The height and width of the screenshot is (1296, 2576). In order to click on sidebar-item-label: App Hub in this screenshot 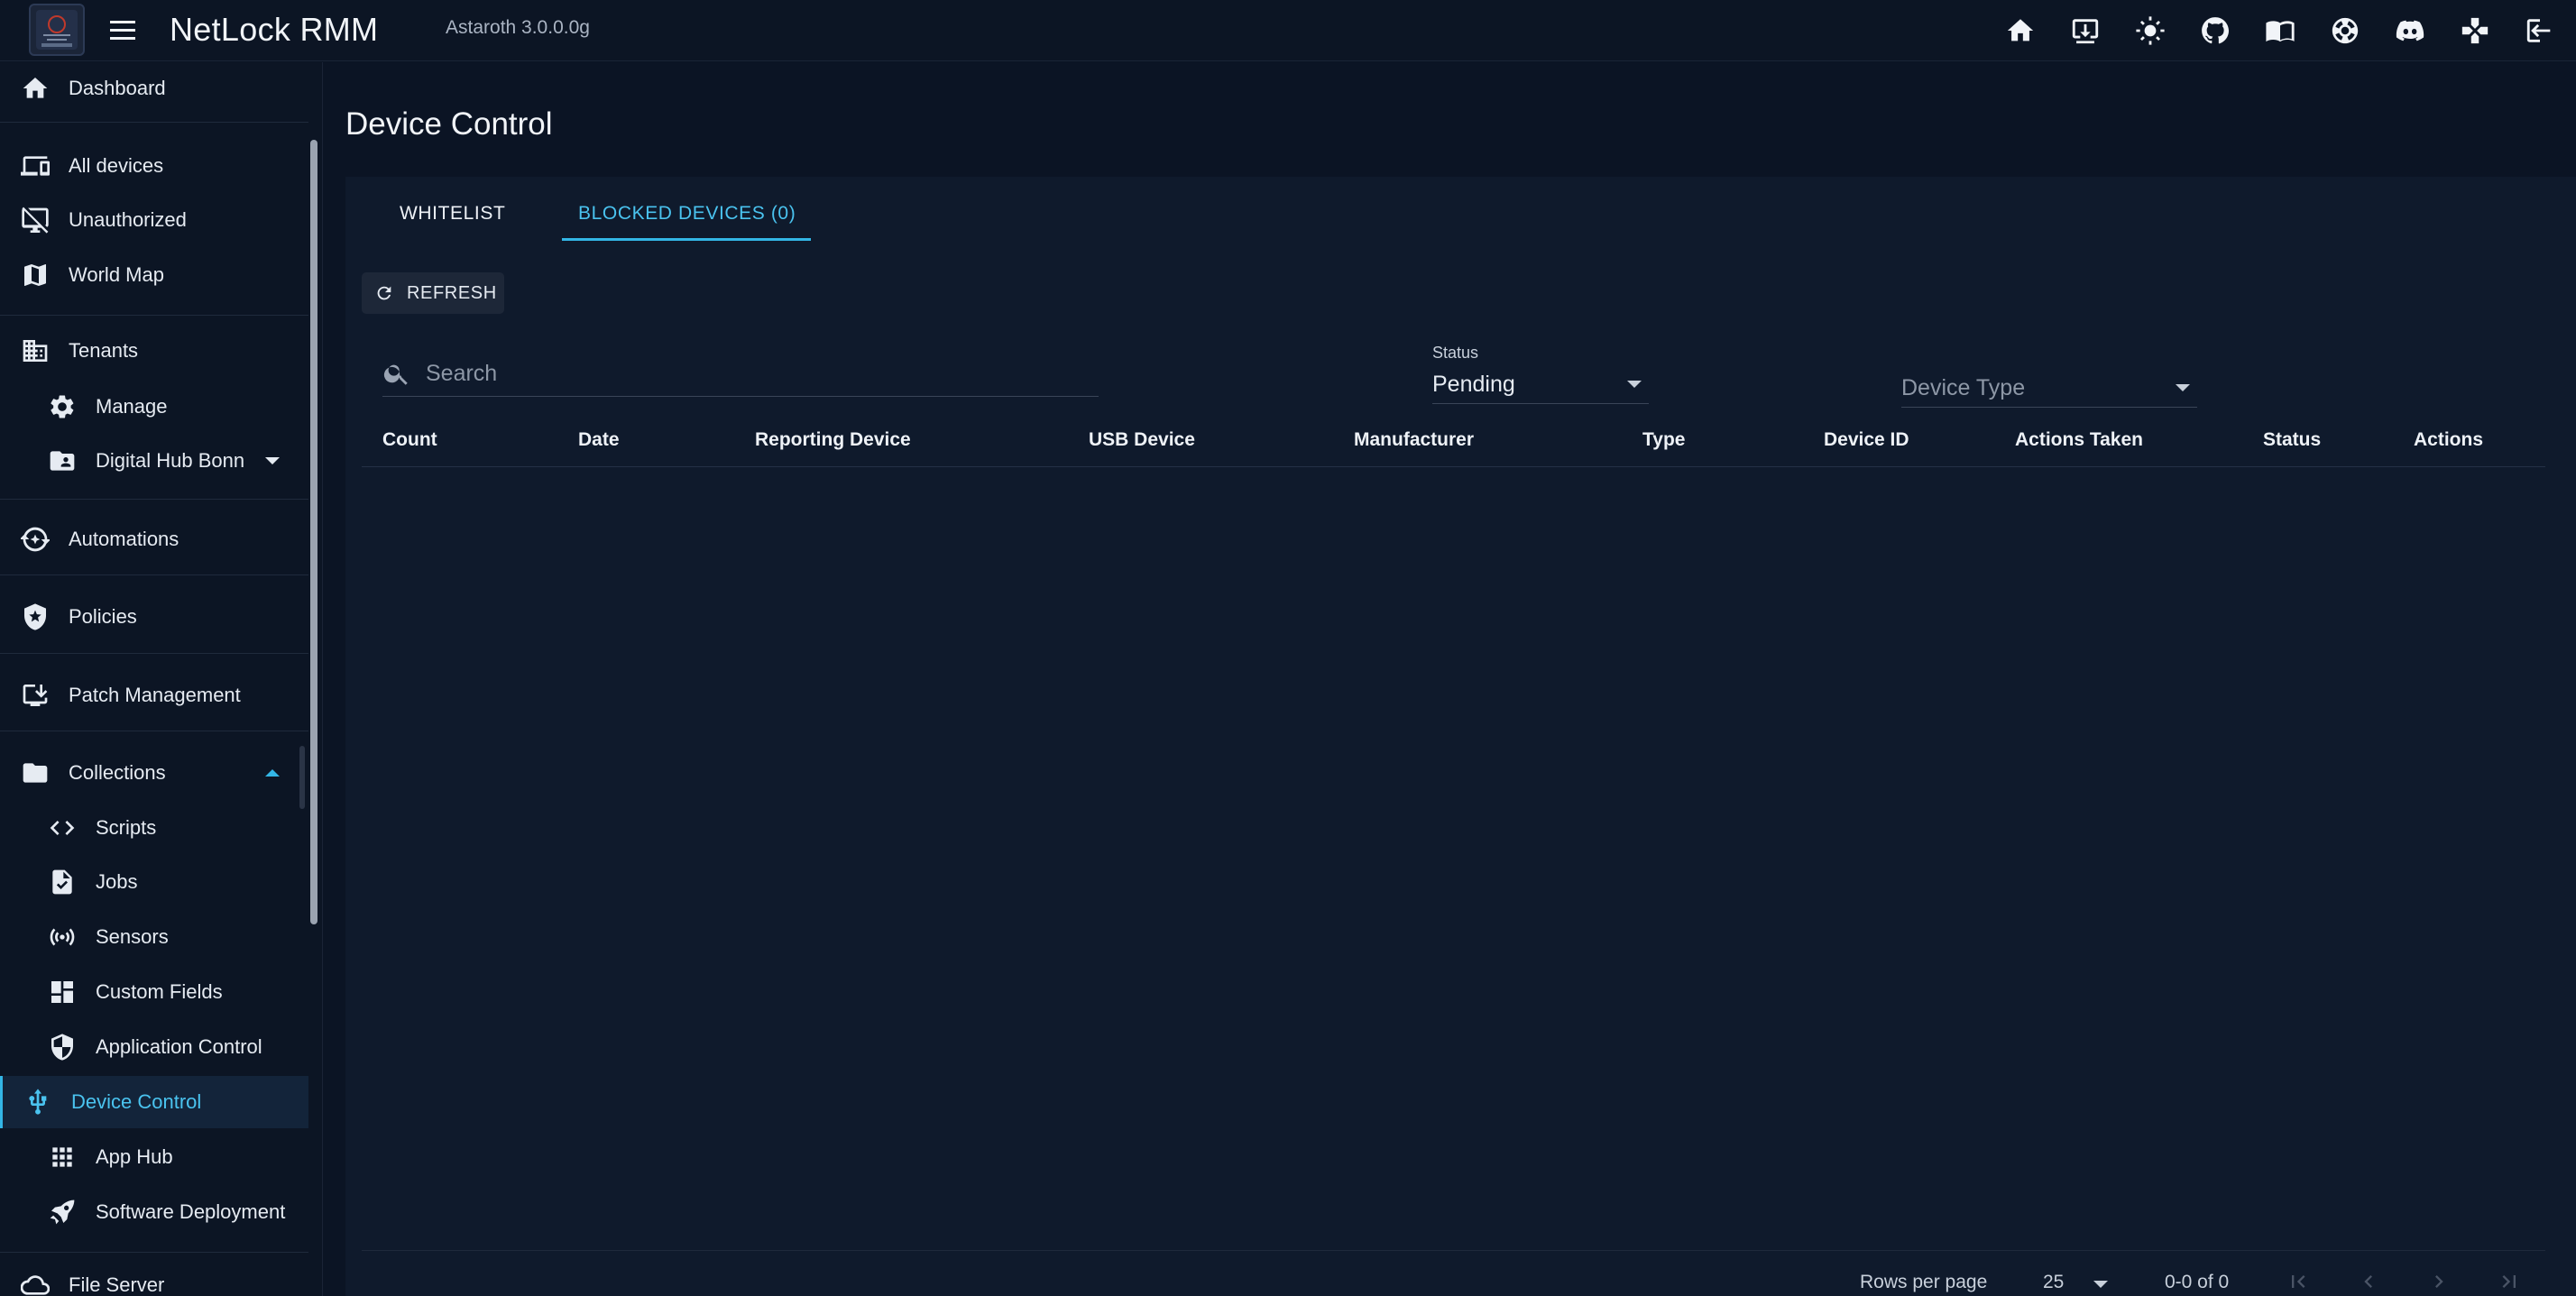, I will do `click(134, 1156)`.